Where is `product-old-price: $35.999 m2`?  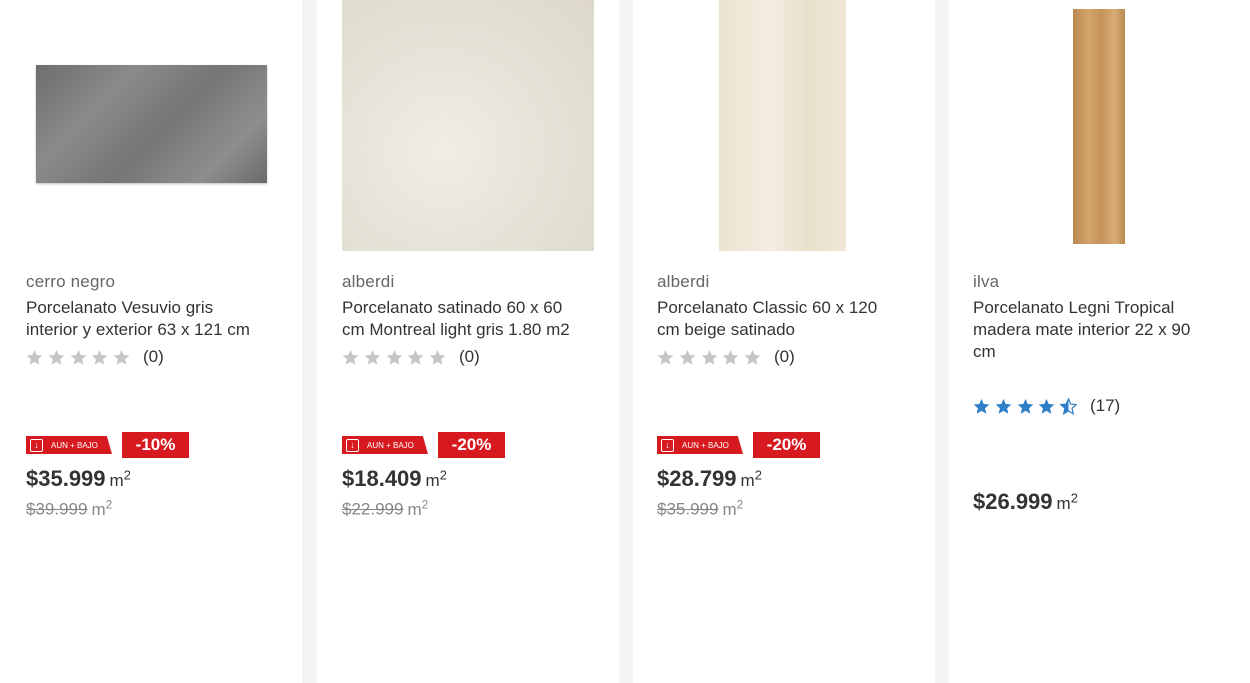
product-old-price: $35.999 m2 is located at coordinates (700, 508).